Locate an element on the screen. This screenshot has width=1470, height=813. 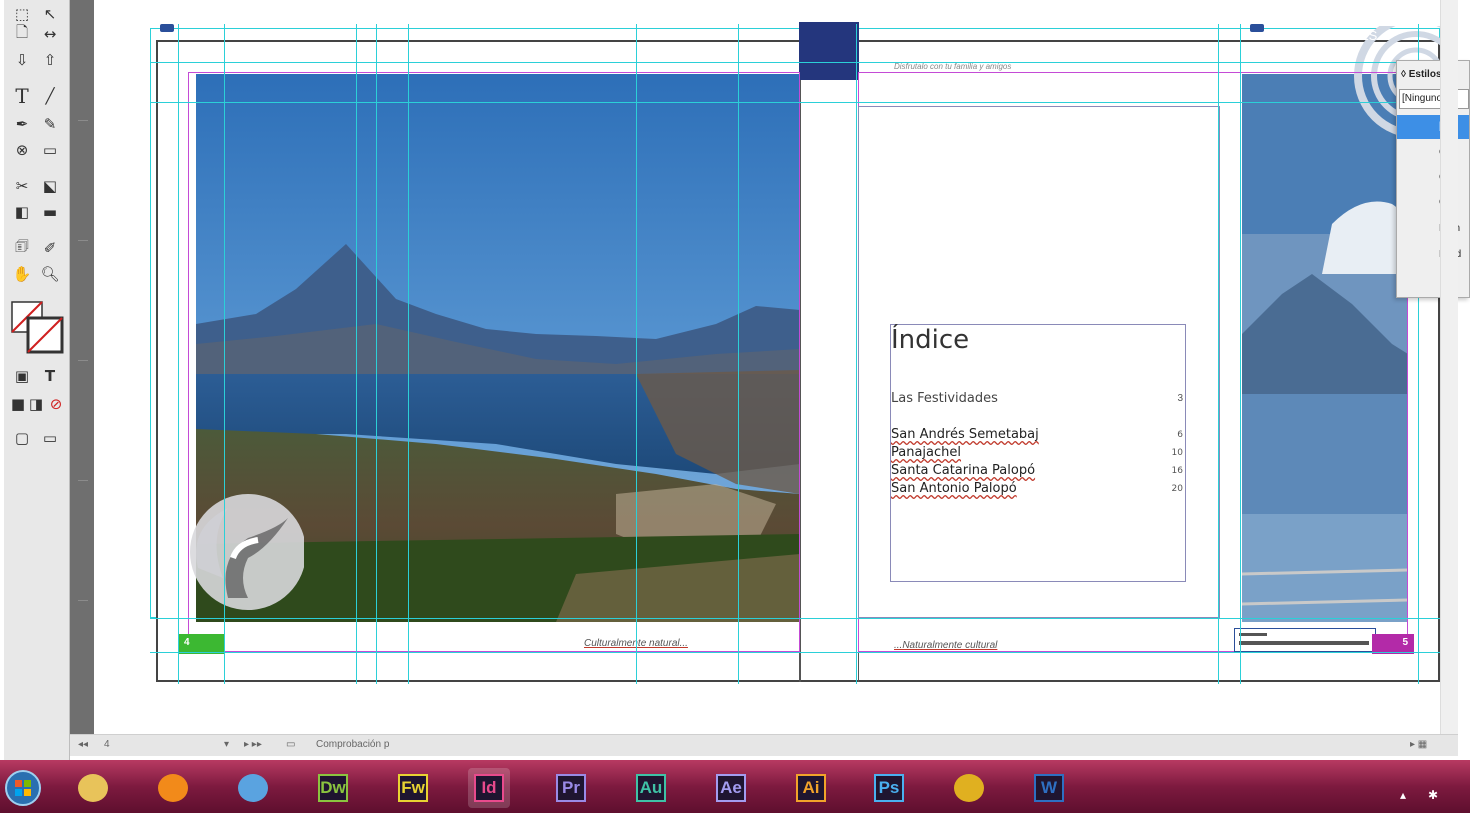
language-indicator: ES is located at coordinates (1368, 35).